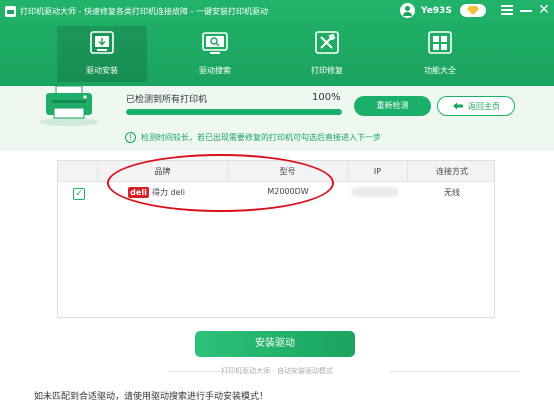 The height and width of the screenshot is (416, 554). Describe the element at coordinates (455, 371) in the screenshot. I see `divider` at that location.